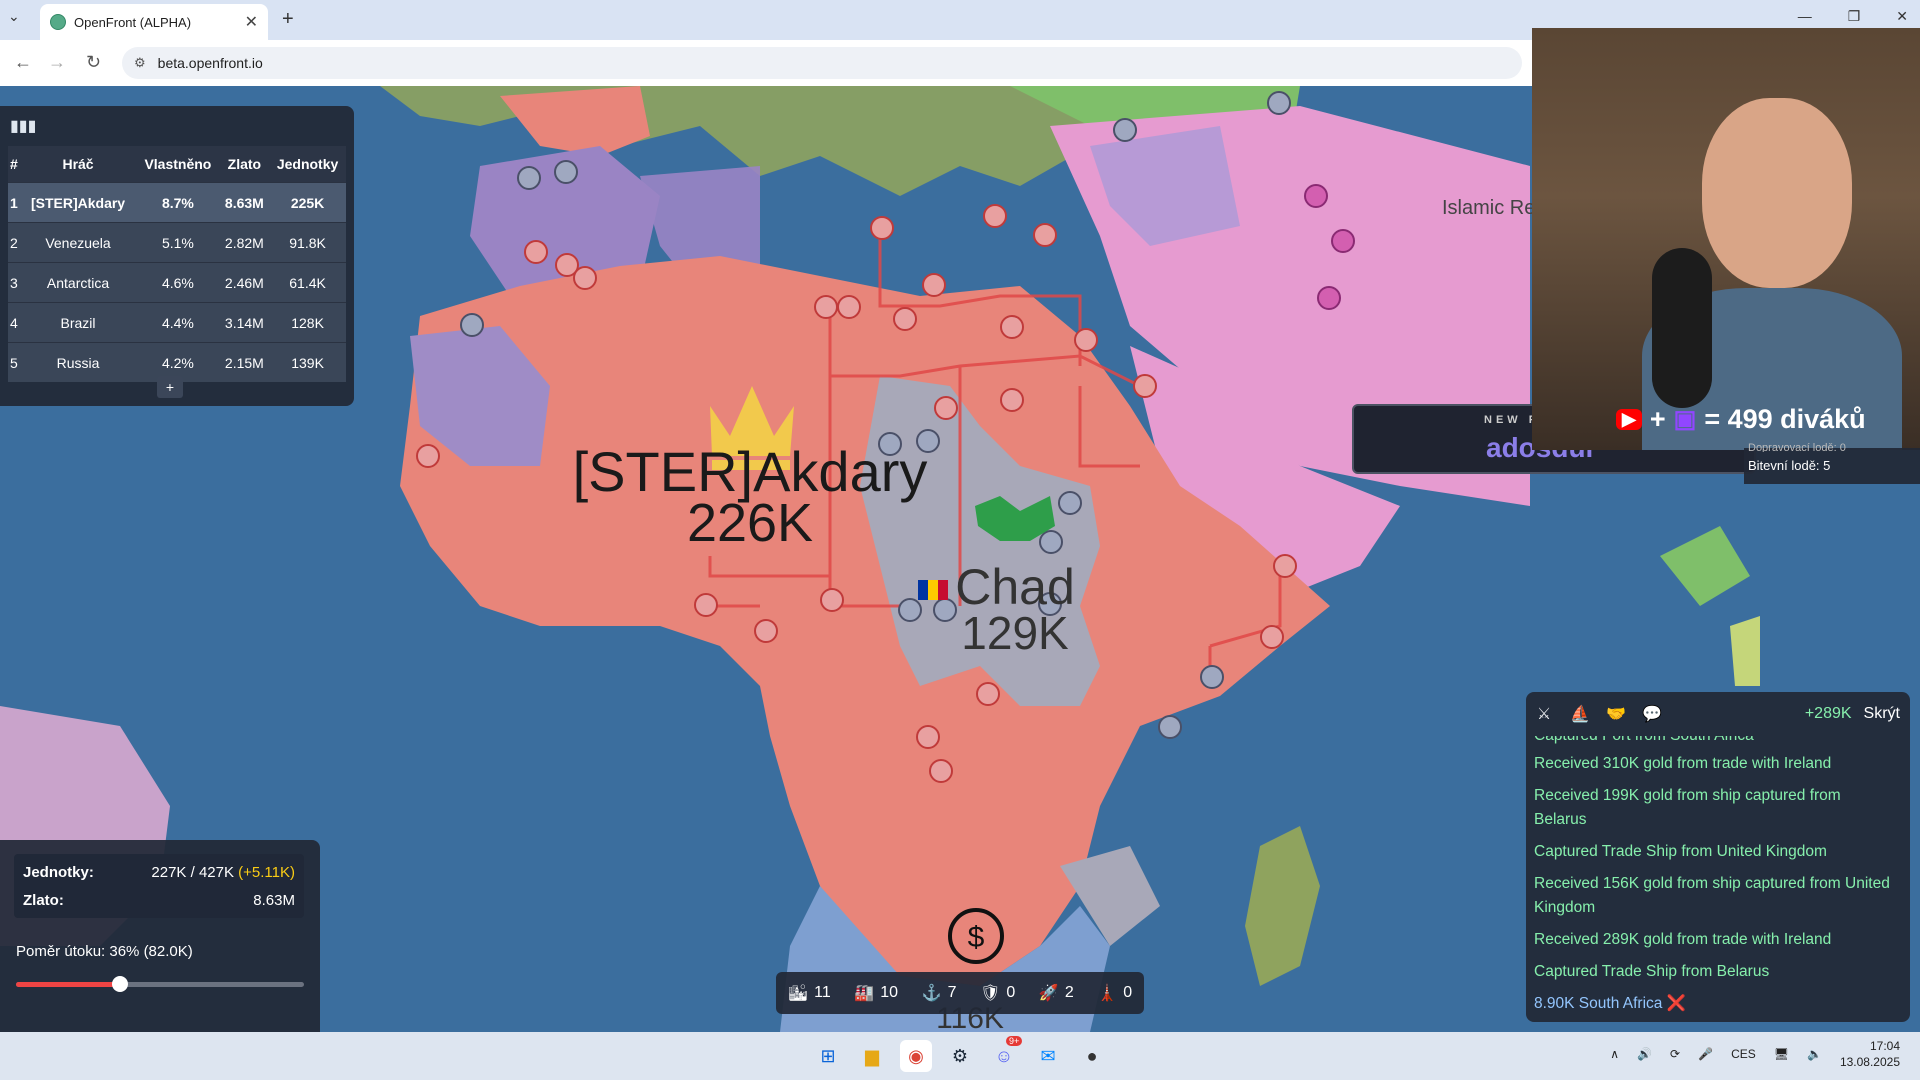  I want to click on attack-ratio-handle, so click(119, 984).